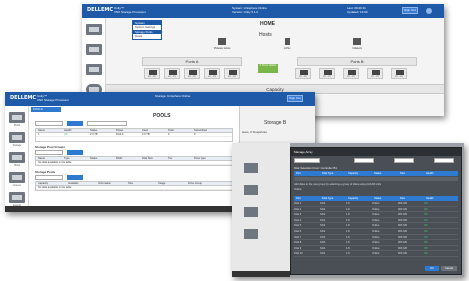 This screenshot has width=469, height=281. Describe the element at coordinates (49, 177) in the screenshot. I see `storage-search-input` at that location.